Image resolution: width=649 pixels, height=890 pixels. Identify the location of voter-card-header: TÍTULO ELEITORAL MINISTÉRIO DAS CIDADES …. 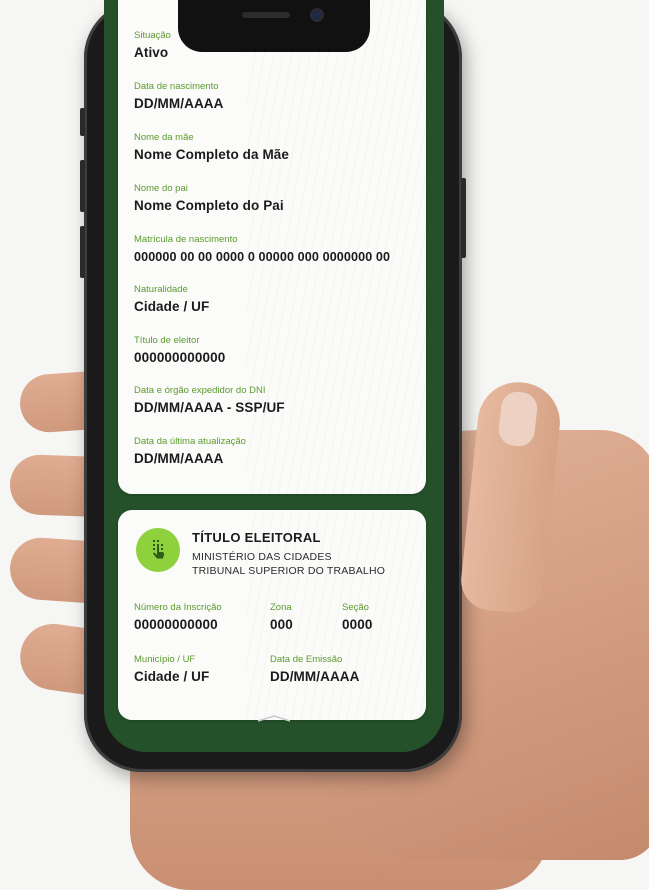
(288, 554).